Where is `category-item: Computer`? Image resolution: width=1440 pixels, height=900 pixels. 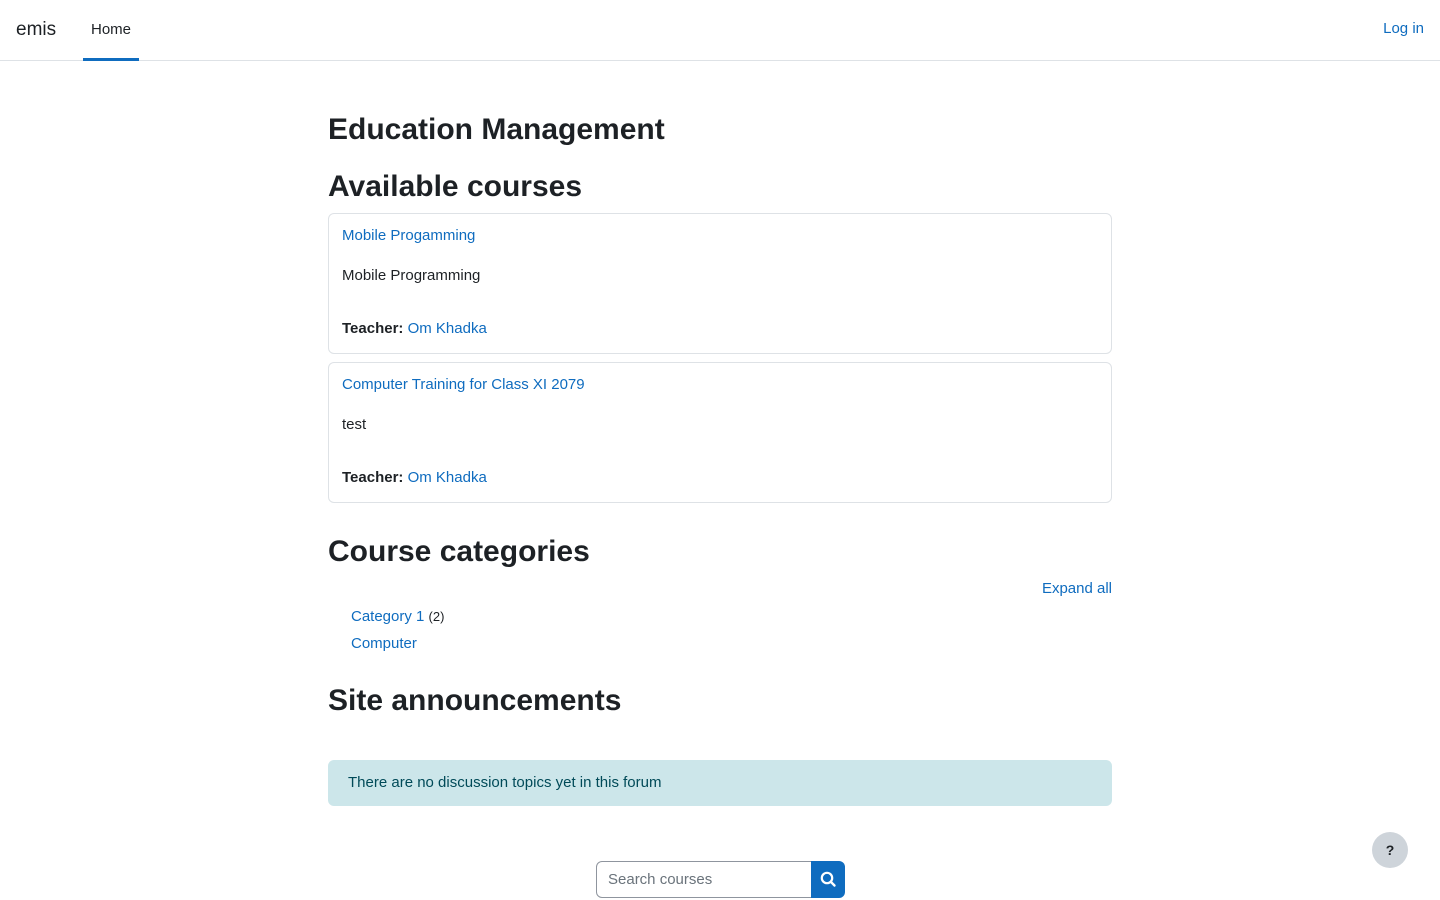
category-item: Computer is located at coordinates (384, 643).